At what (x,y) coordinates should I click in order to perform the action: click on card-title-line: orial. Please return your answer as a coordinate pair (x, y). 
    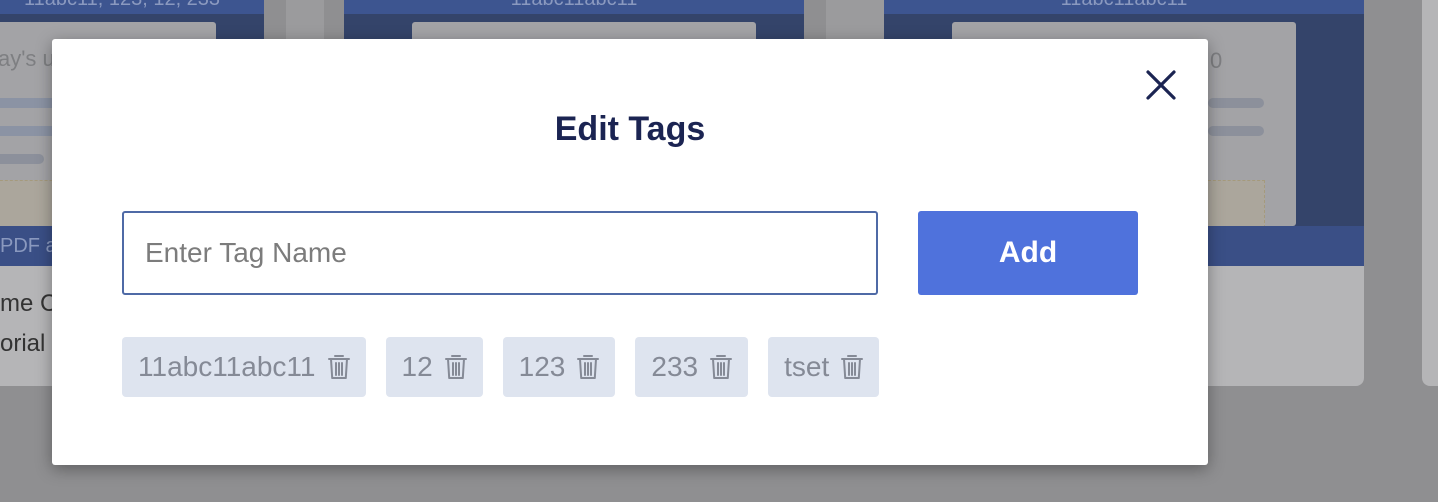
    Looking at the image, I should click on (23, 343).